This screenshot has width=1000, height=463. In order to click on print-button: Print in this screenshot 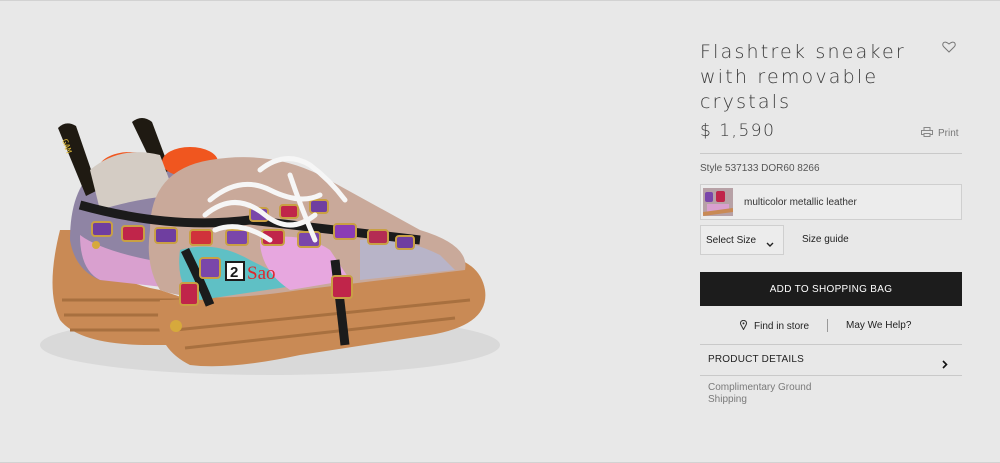, I will do `click(940, 133)`.